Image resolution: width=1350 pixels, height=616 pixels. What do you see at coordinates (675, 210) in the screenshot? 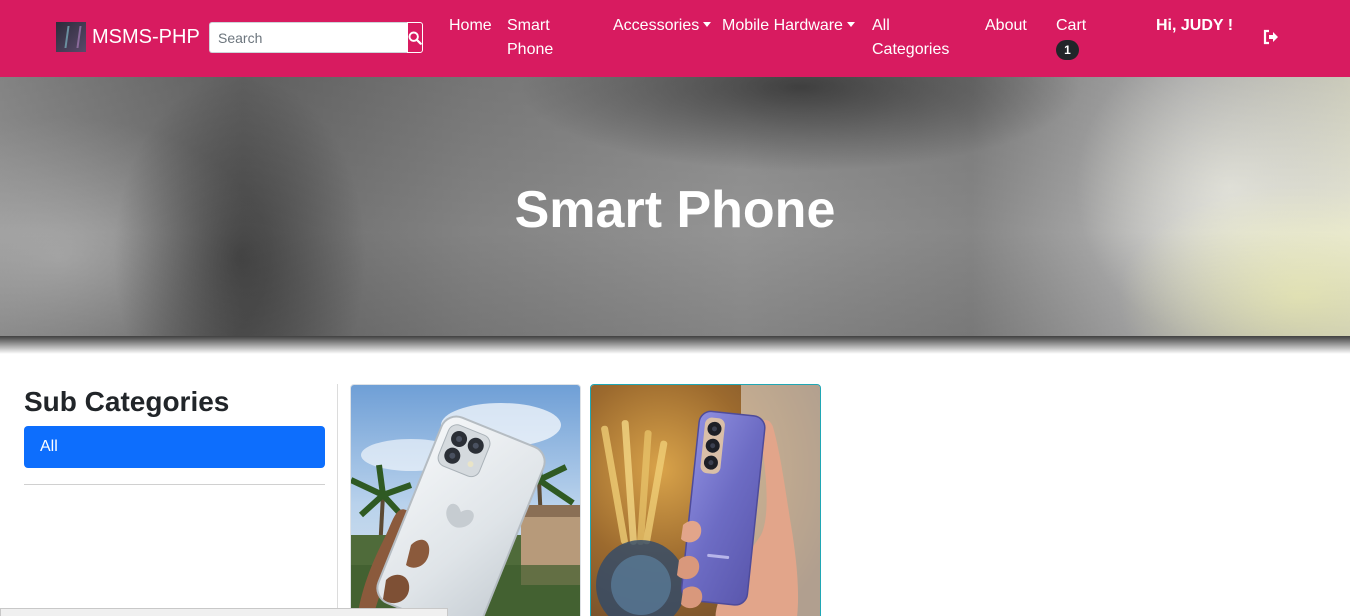
I see `hero-title: Smart Phone` at bounding box center [675, 210].